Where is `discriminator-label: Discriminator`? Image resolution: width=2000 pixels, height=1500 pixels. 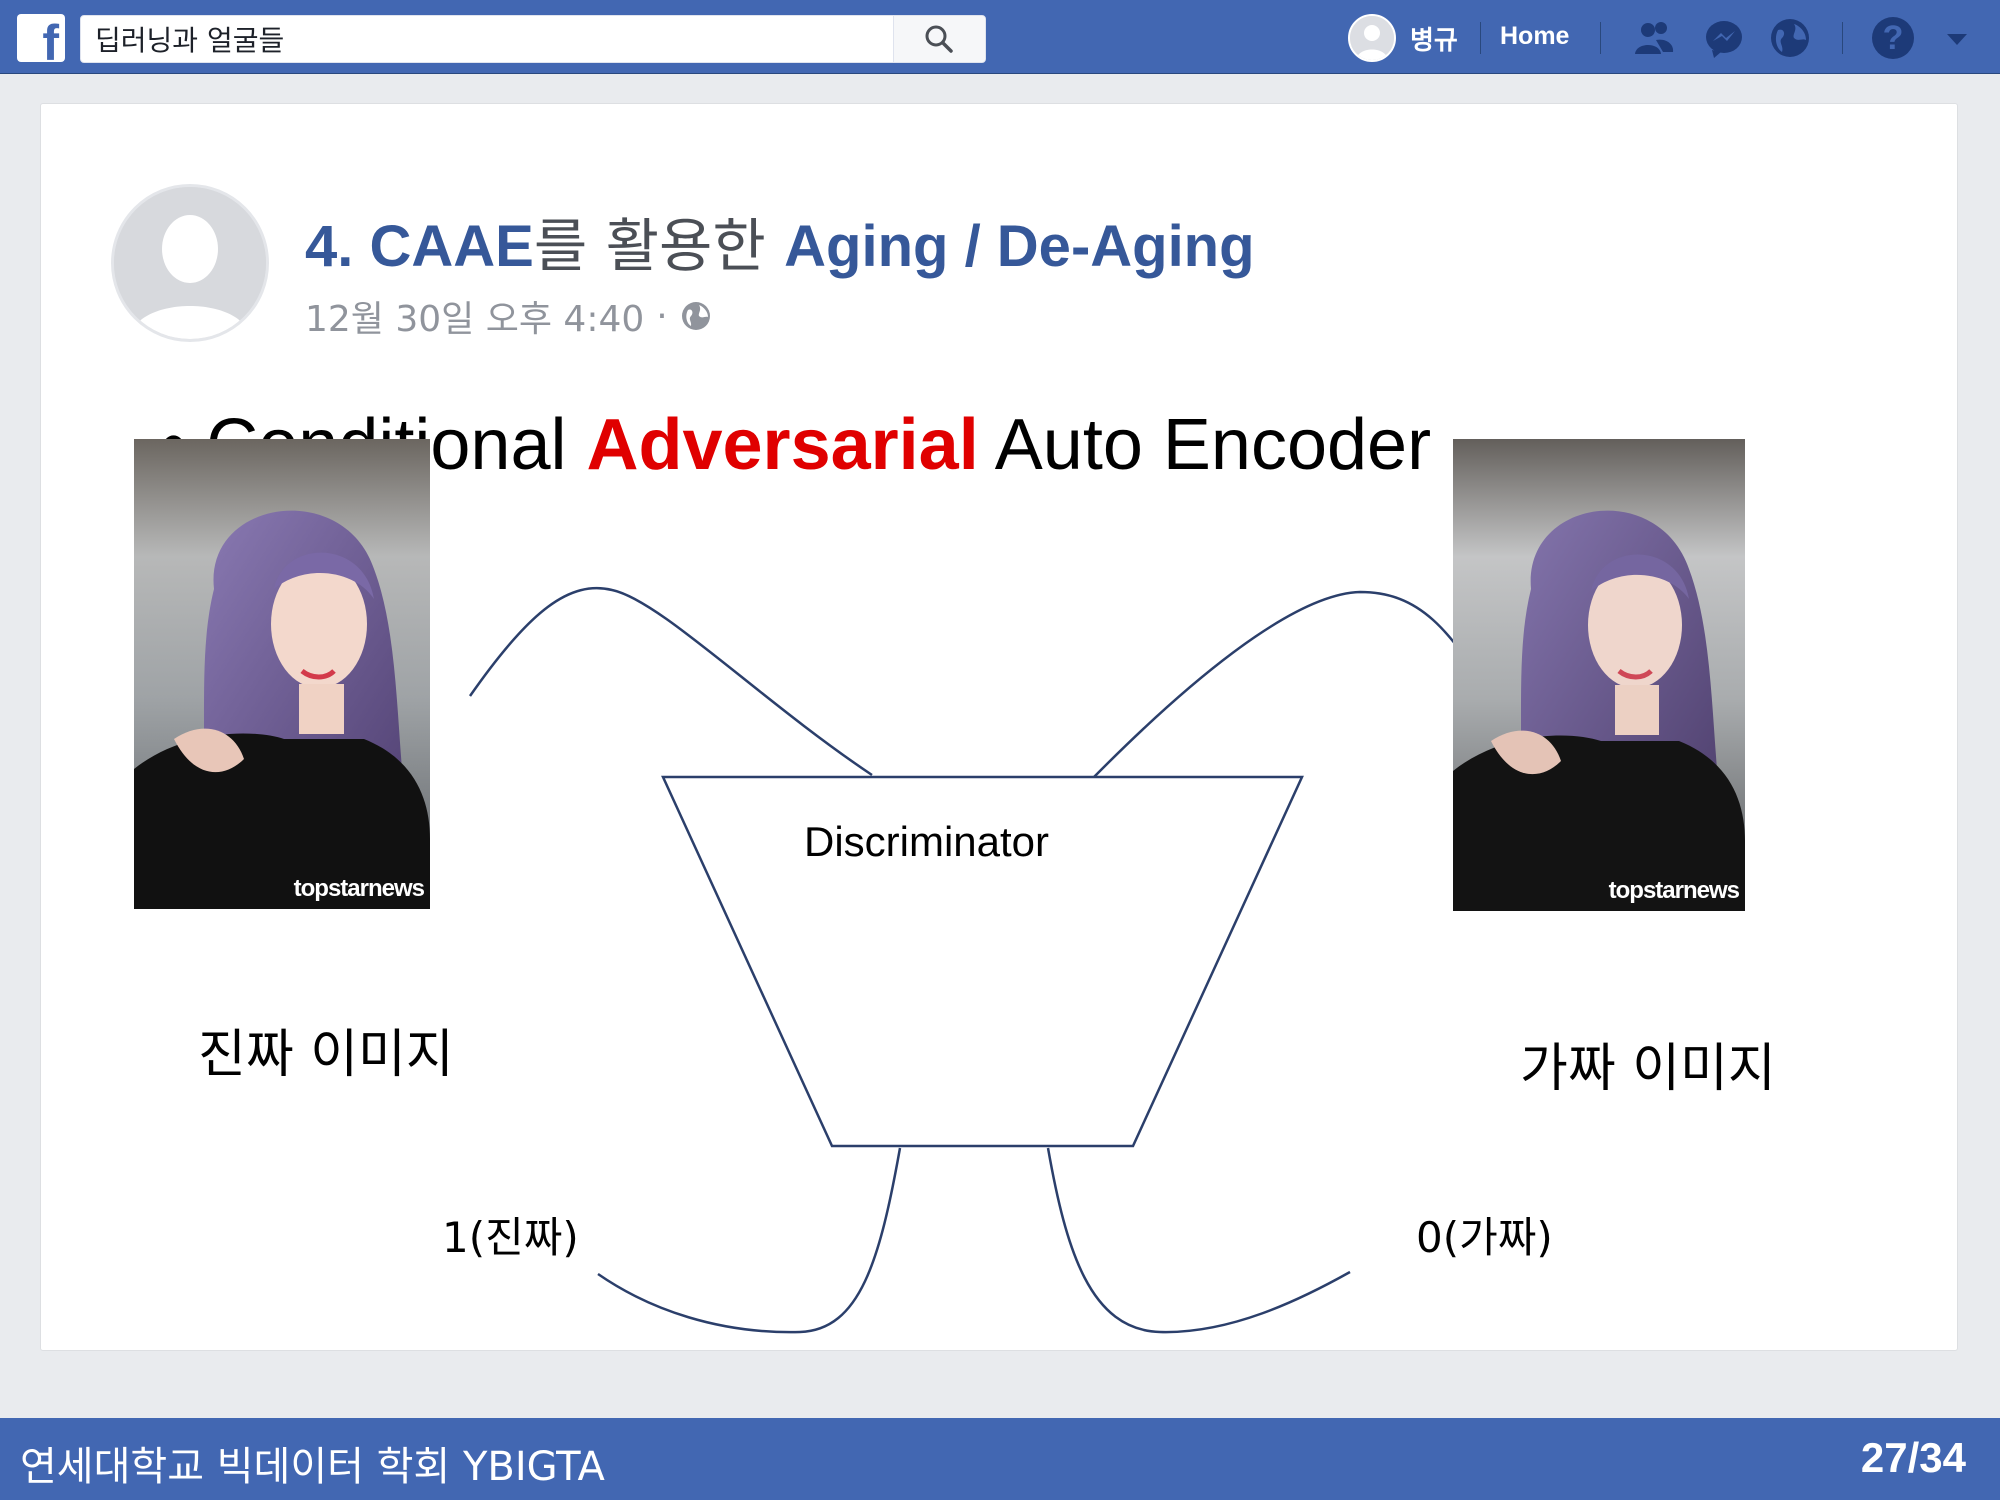 discriminator-label: Discriminator is located at coordinates (927, 841).